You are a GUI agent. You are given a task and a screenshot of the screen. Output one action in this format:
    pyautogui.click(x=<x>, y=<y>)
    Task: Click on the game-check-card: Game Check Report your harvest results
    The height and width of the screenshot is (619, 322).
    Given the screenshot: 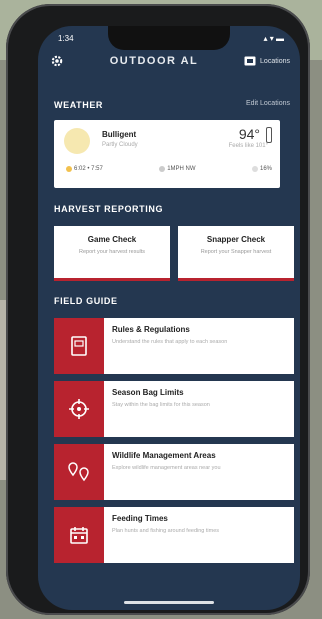 What is the action you would take?
    pyautogui.click(x=112, y=253)
    